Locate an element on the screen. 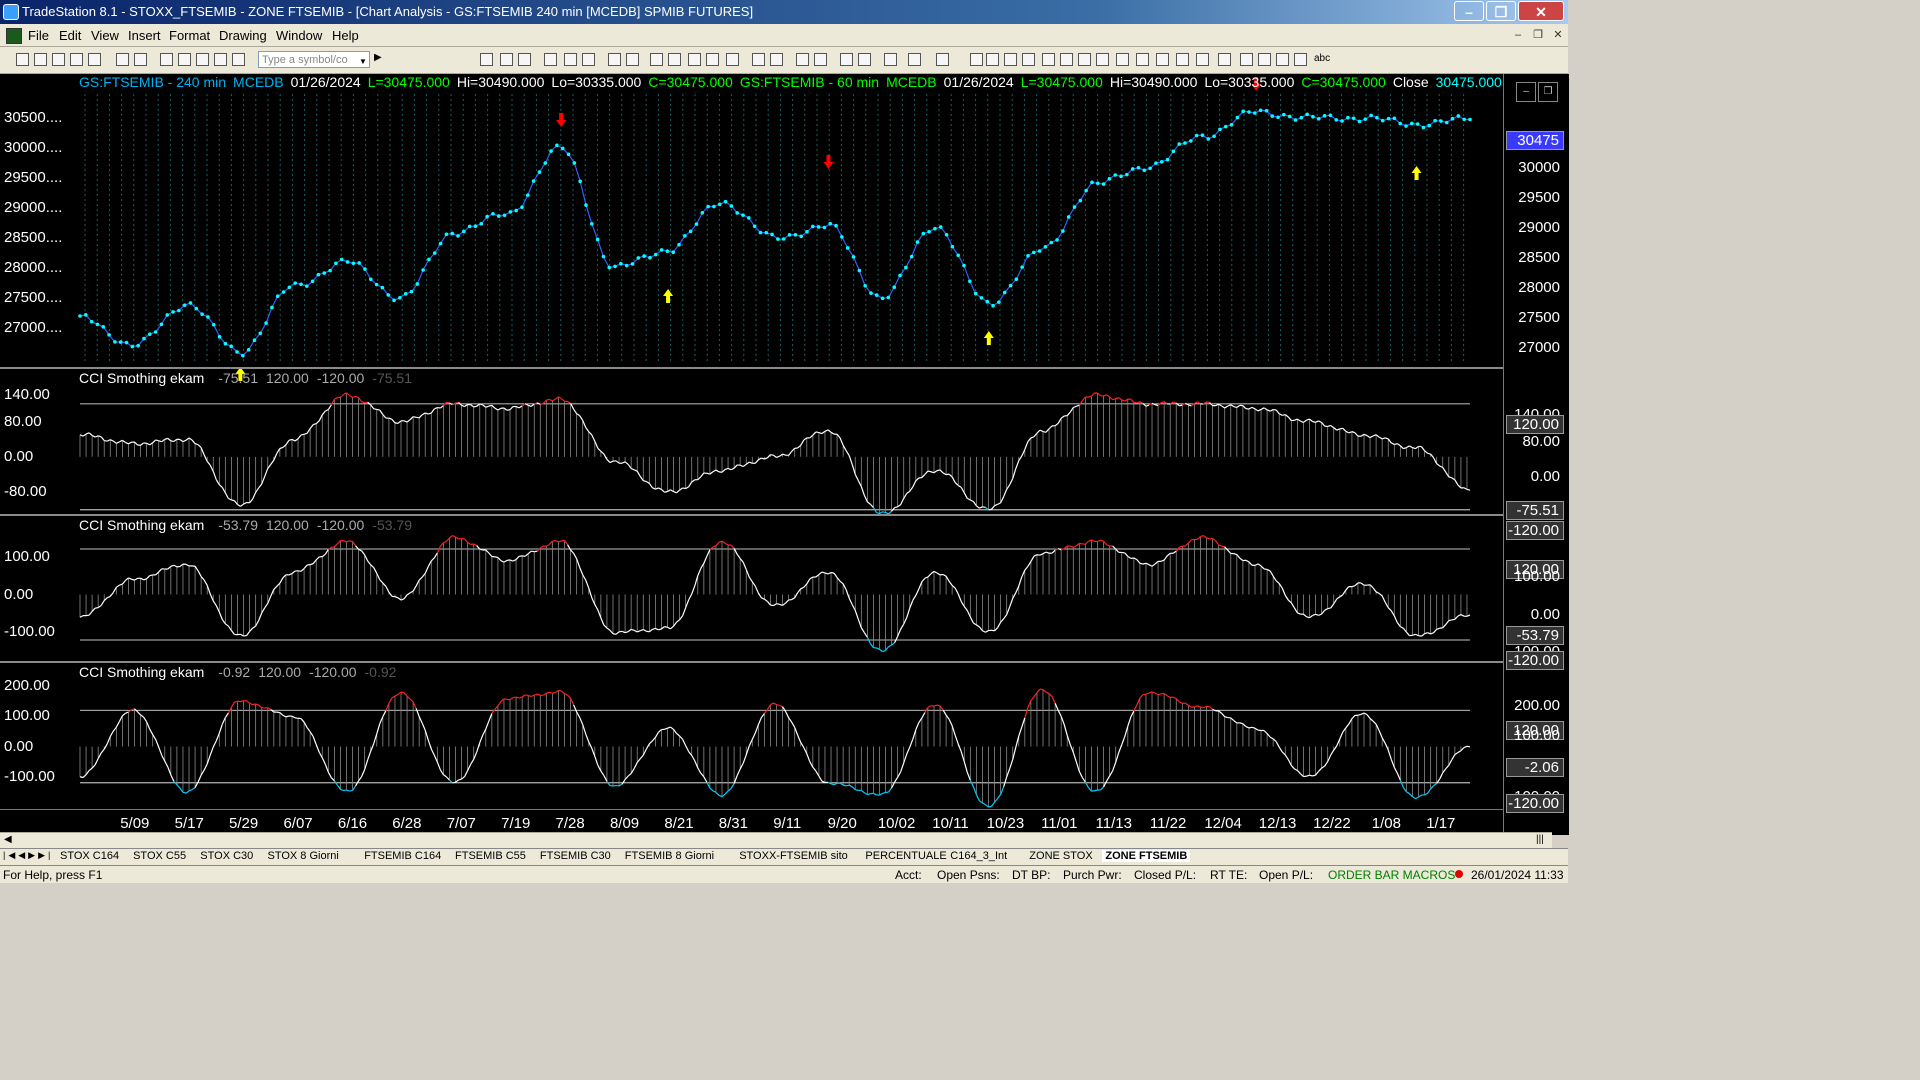  workspace-tab: PERCENTUALE is located at coordinates (905, 856).